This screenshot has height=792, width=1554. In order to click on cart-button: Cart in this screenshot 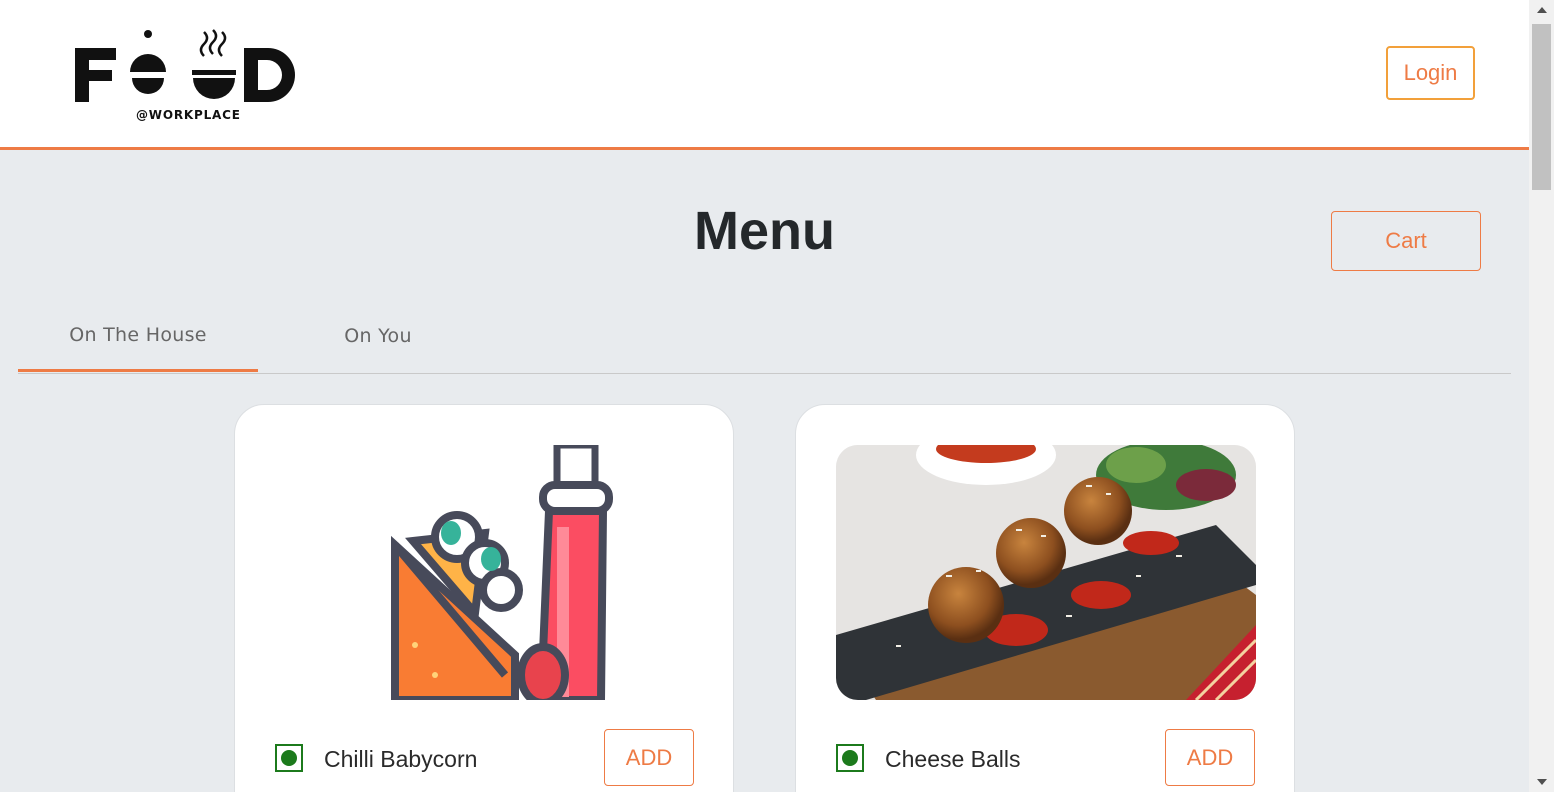, I will do `click(1406, 241)`.